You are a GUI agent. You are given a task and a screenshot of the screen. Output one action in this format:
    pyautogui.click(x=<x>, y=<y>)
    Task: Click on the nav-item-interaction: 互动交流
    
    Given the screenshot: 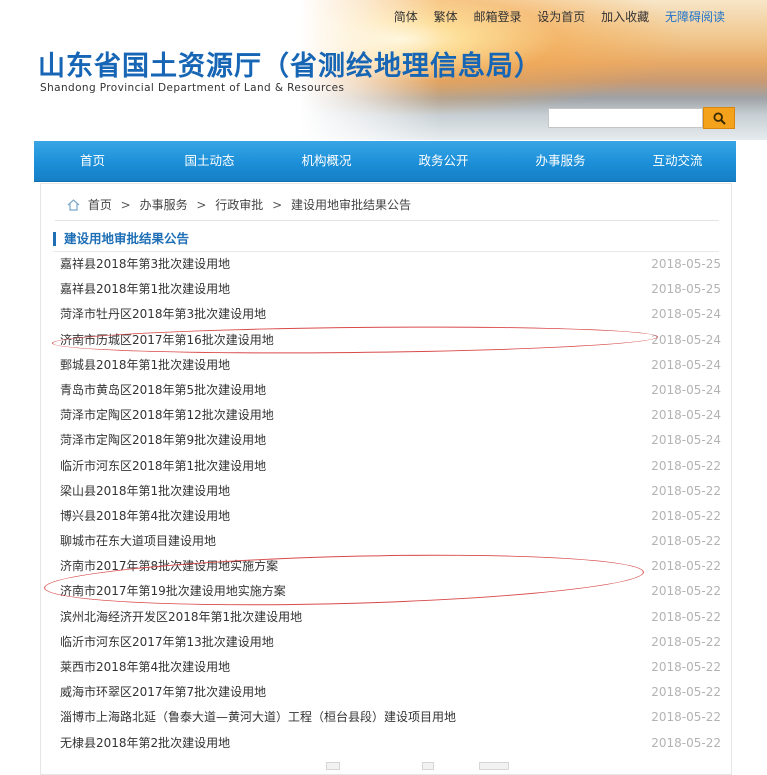 What is the action you would take?
    pyautogui.click(x=677, y=161)
    